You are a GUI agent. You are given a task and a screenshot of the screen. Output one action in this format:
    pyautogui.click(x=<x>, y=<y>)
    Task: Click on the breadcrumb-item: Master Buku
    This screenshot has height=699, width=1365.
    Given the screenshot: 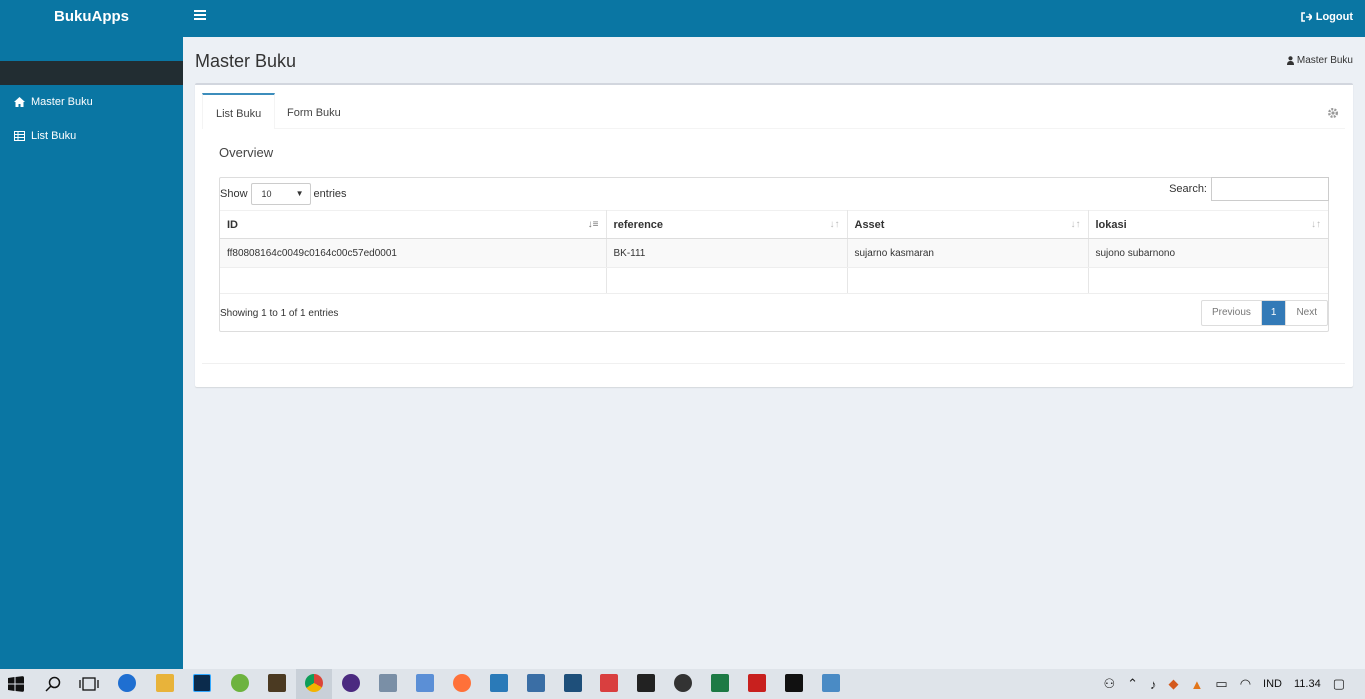 What is the action you would take?
    pyautogui.click(x=1325, y=60)
    